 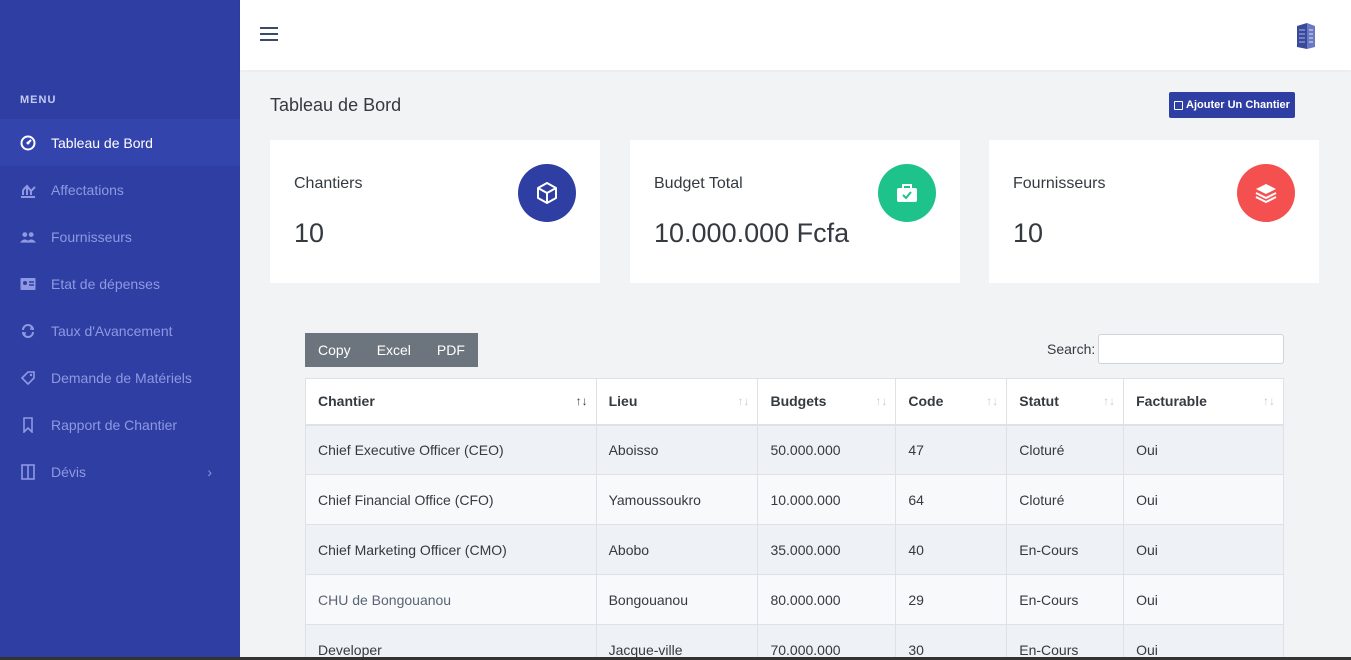 What do you see at coordinates (28, 284) in the screenshot?
I see `id-card-icon` at bounding box center [28, 284].